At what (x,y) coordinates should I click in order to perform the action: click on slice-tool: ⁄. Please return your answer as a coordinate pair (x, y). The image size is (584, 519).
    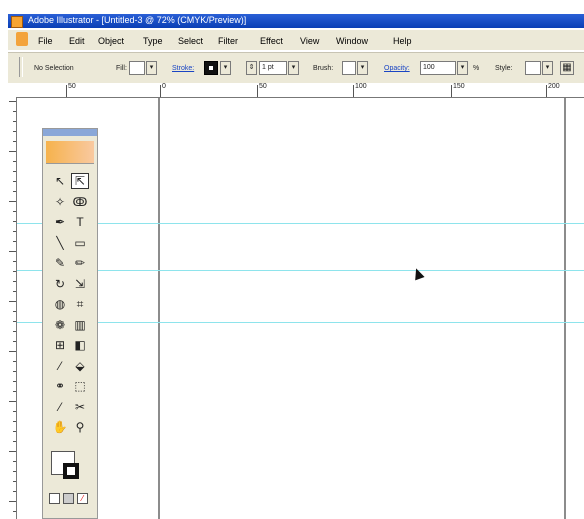
    Looking at the image, I should click on (60, 407).